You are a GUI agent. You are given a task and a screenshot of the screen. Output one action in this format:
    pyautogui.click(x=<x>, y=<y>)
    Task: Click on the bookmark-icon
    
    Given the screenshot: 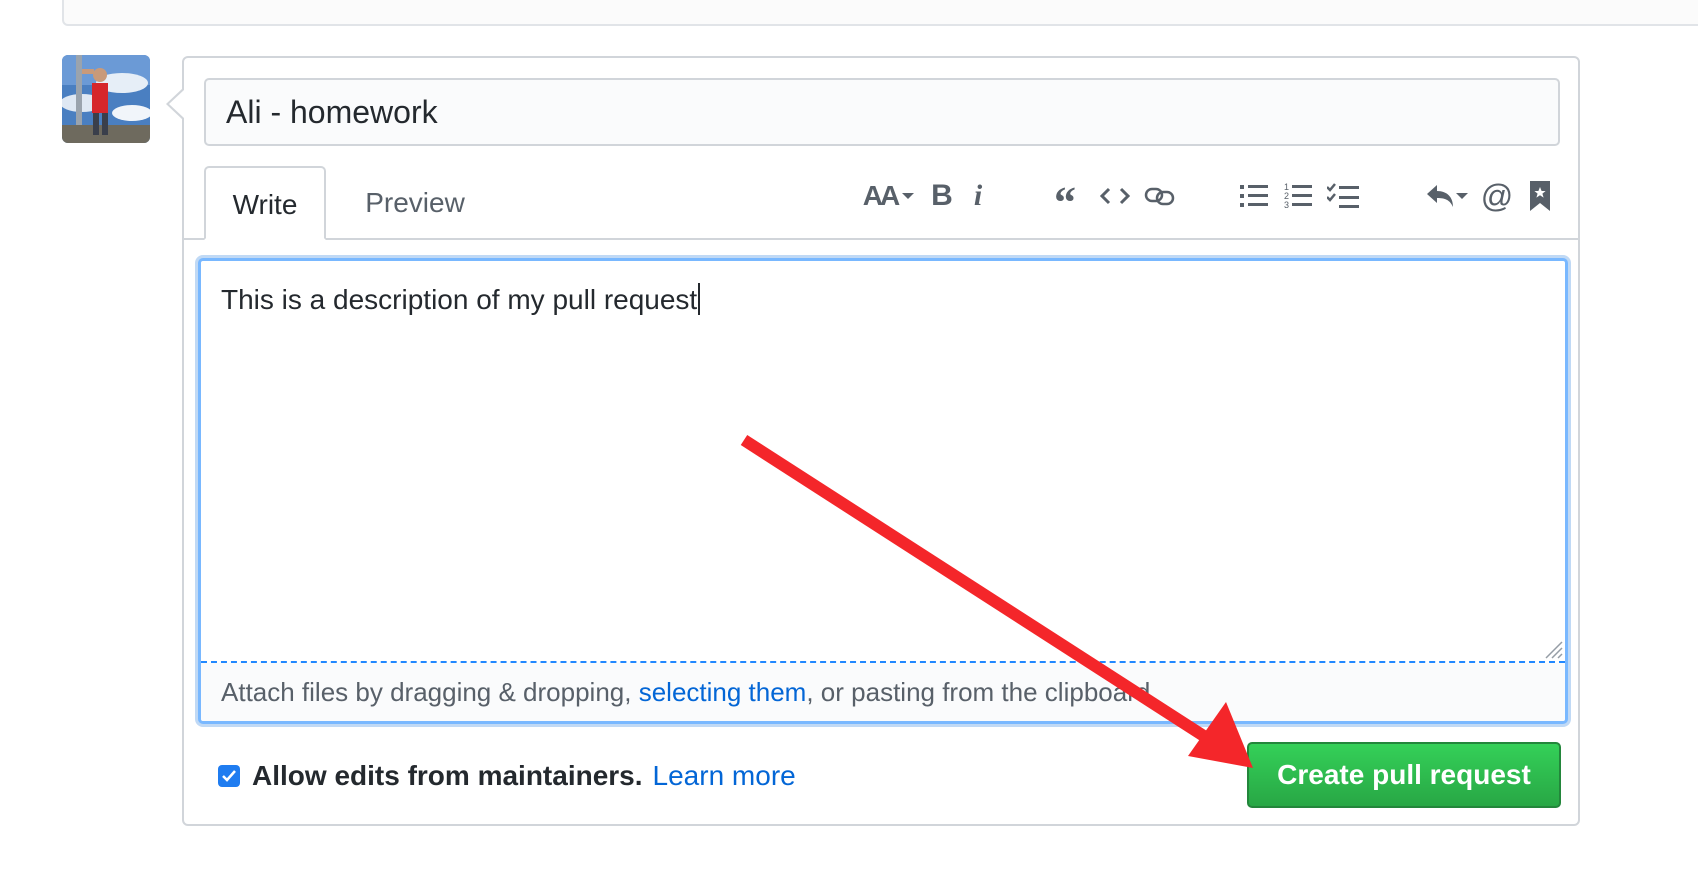 What is the action you would take?
    pyautogui.click(x=1540, y=196)
    